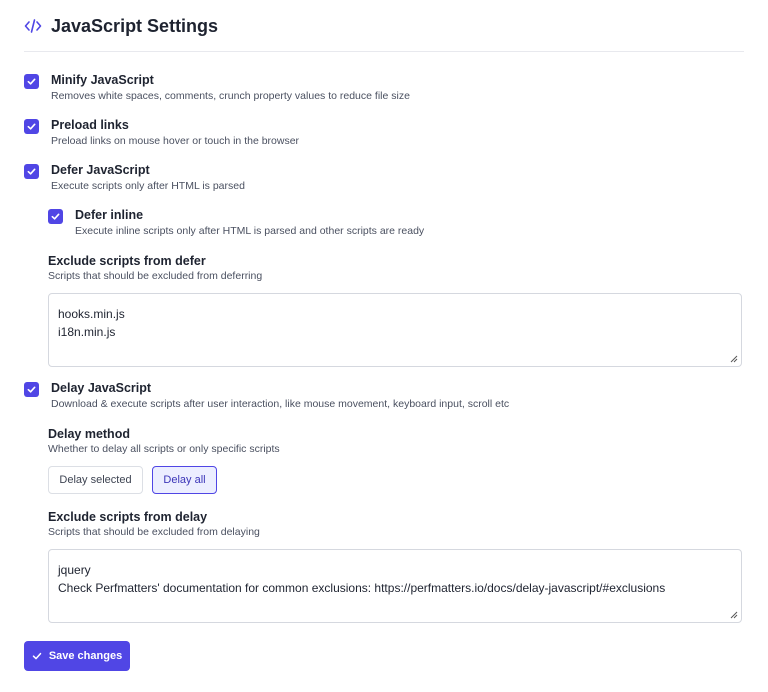  What do you see at coordinates (74, 570) in the screenshot?
I see `textarea-line: jquery` at bounding box center [74, 570].